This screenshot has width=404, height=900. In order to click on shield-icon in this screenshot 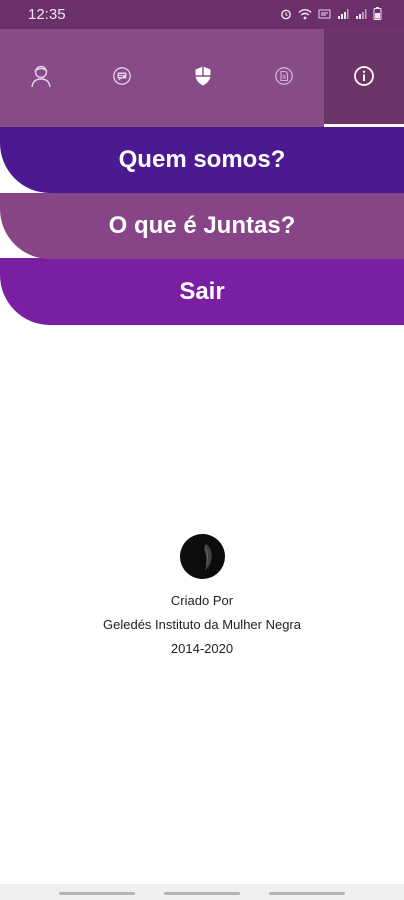, I will do `click(203, 78)`.